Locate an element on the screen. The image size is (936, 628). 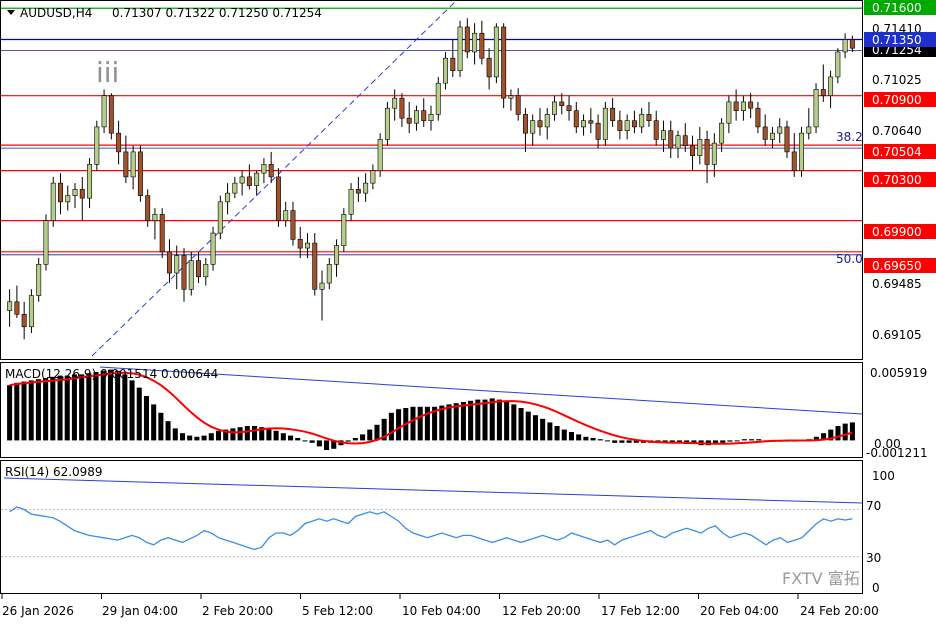
time-label-5: 12 Feb 20:00 is located at coordinates (541, 611).